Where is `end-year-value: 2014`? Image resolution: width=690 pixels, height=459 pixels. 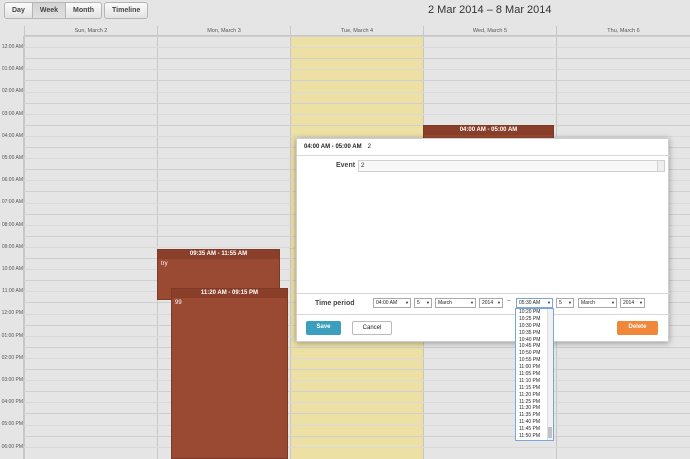
end-year-value: 2014 is located at coordinates (629, 303).